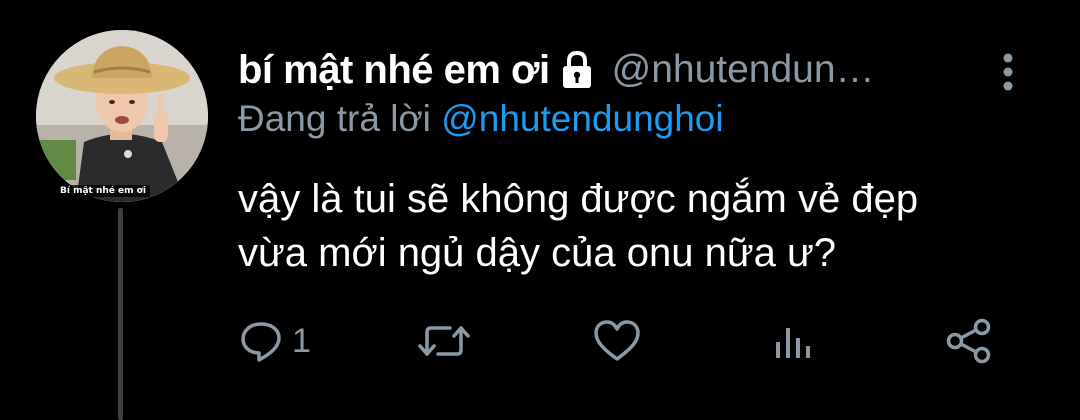  I want to click on analytics-icon, so click(792, 341).